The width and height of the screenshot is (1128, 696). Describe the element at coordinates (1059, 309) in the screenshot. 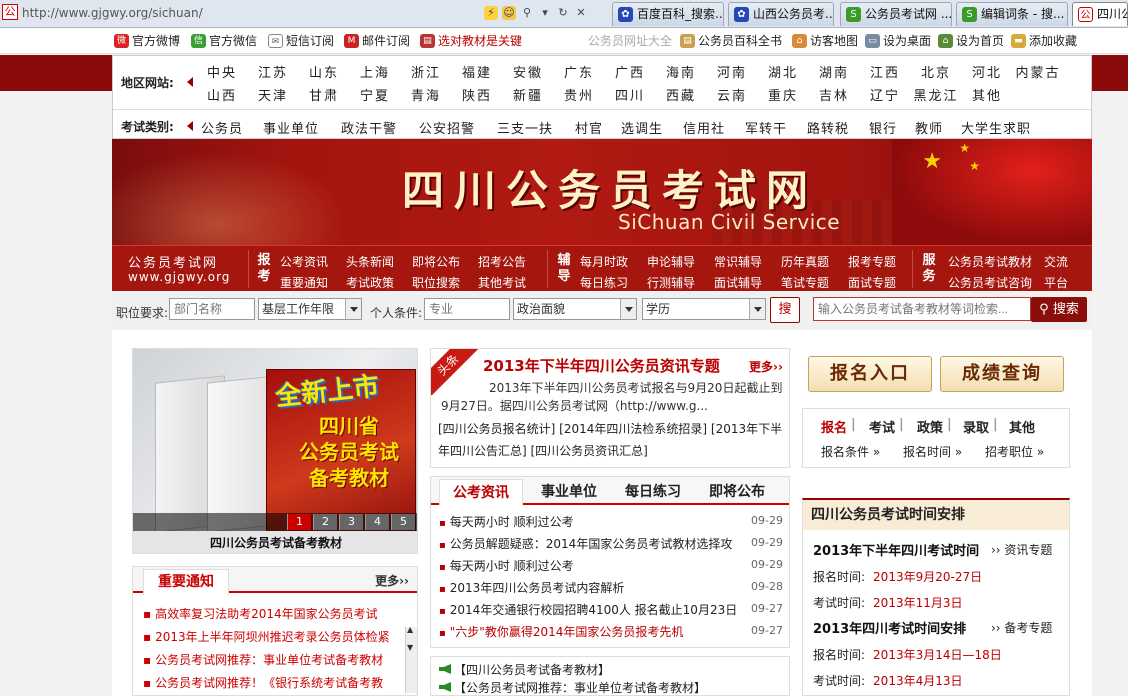

I see `keyword-search-button: ⚲ 搜索` at that location.